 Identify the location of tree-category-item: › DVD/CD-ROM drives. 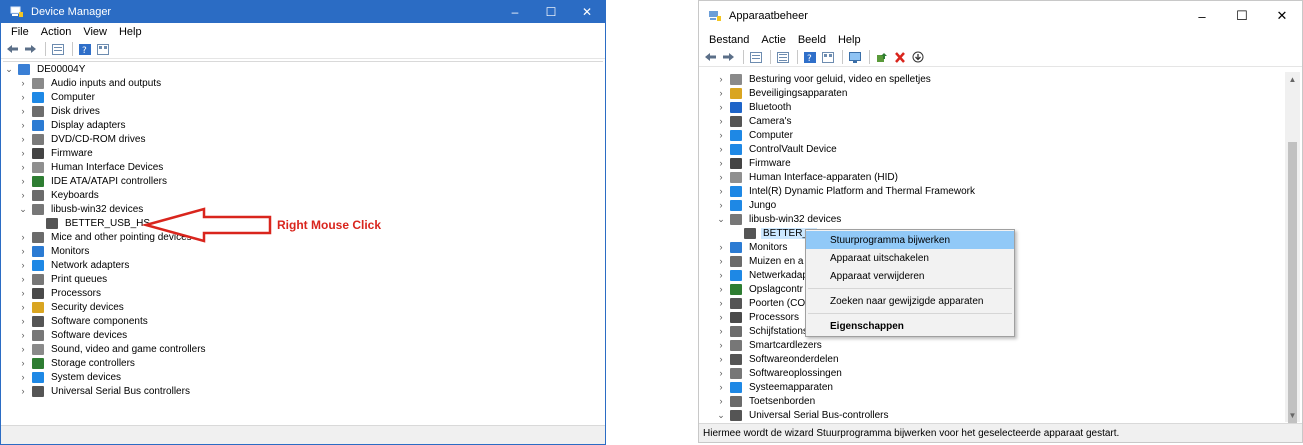
(303, 139).